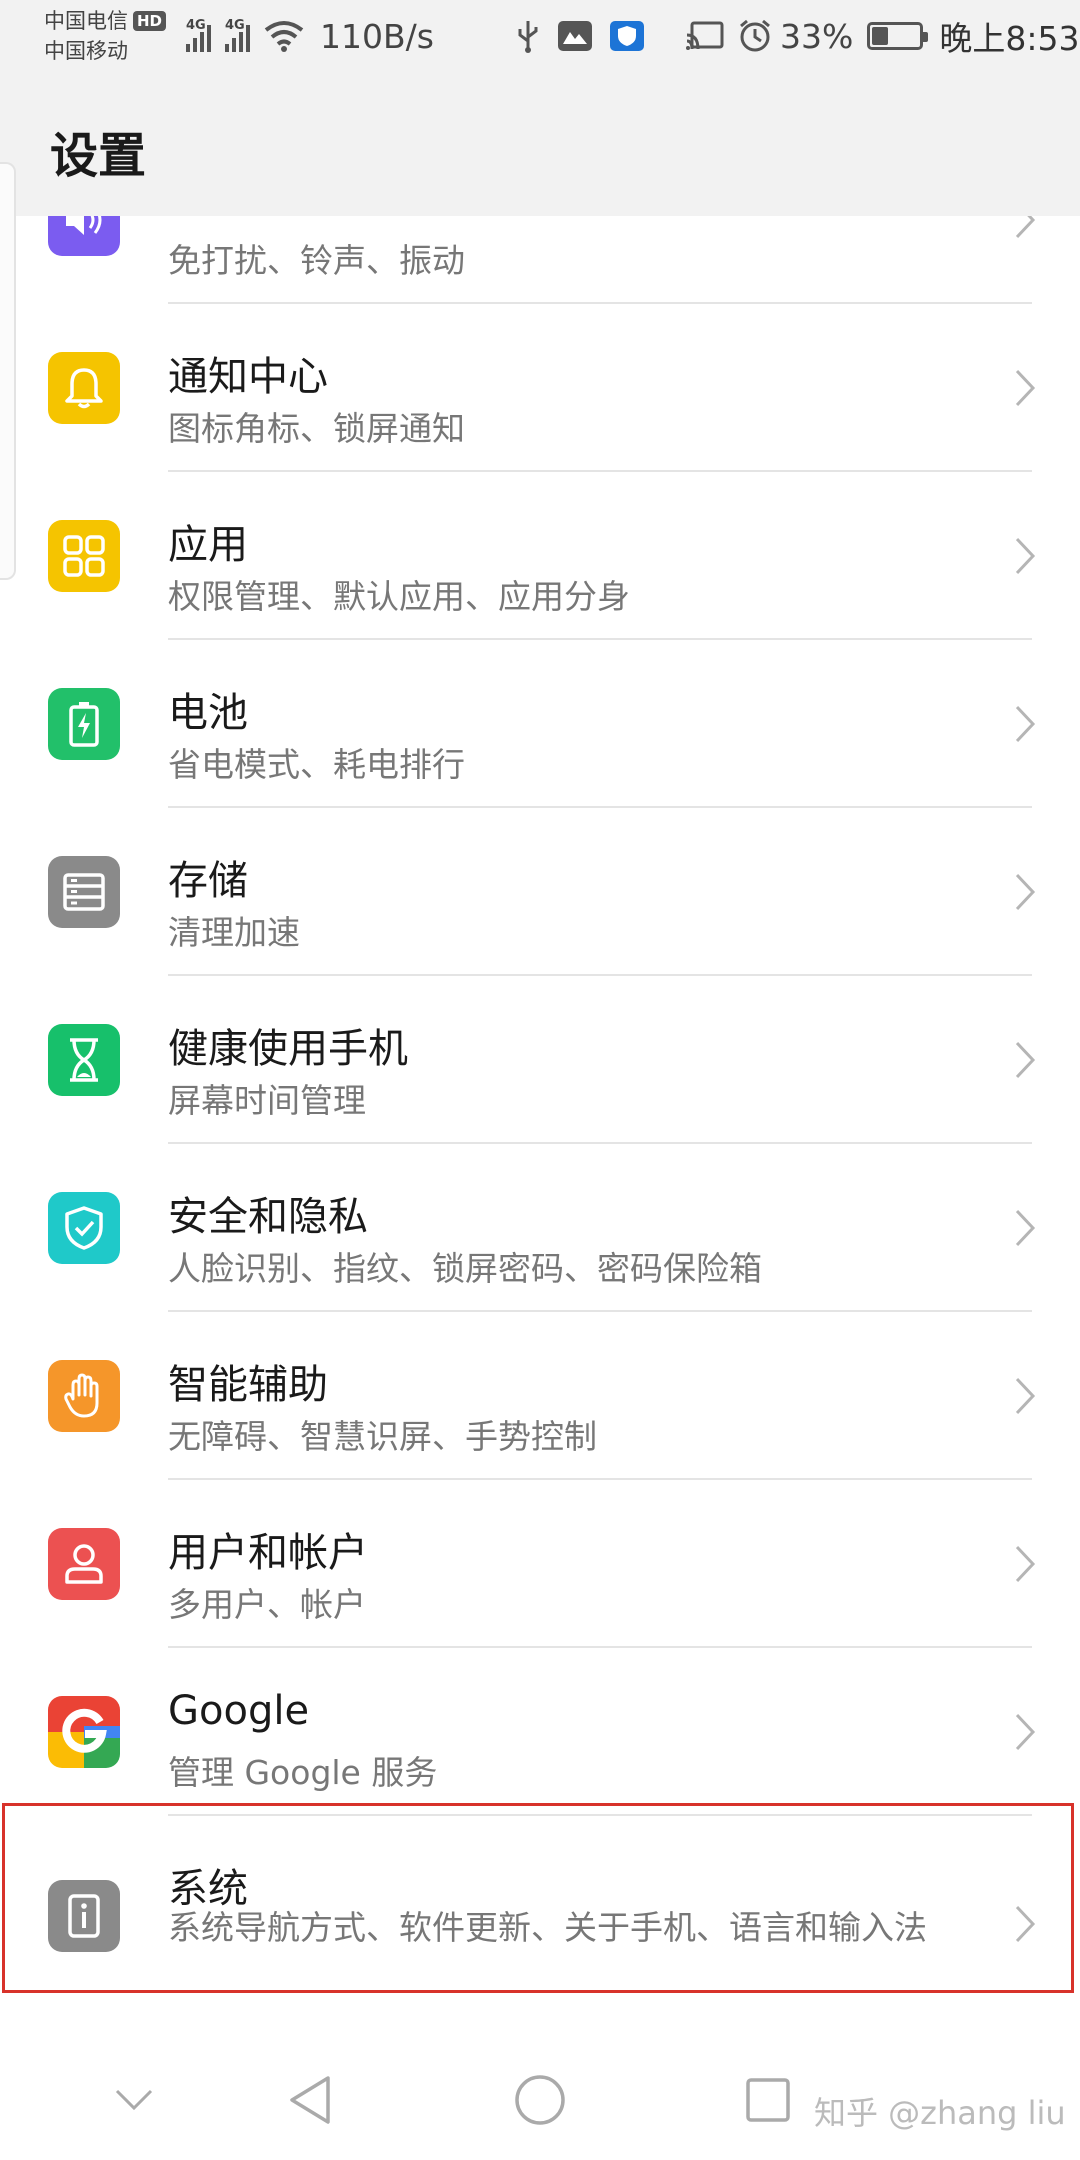  Describe the element at coordinates (105, 36) in the screenshot. I see `carrier-info: 中国电信 HD 中国移动` at that location.